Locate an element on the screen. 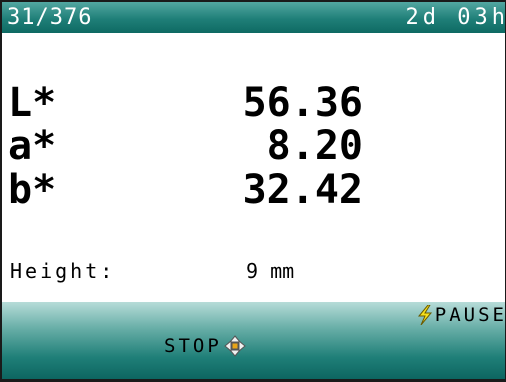  pause-button: PAUSE is located at coordinates (461, 315).